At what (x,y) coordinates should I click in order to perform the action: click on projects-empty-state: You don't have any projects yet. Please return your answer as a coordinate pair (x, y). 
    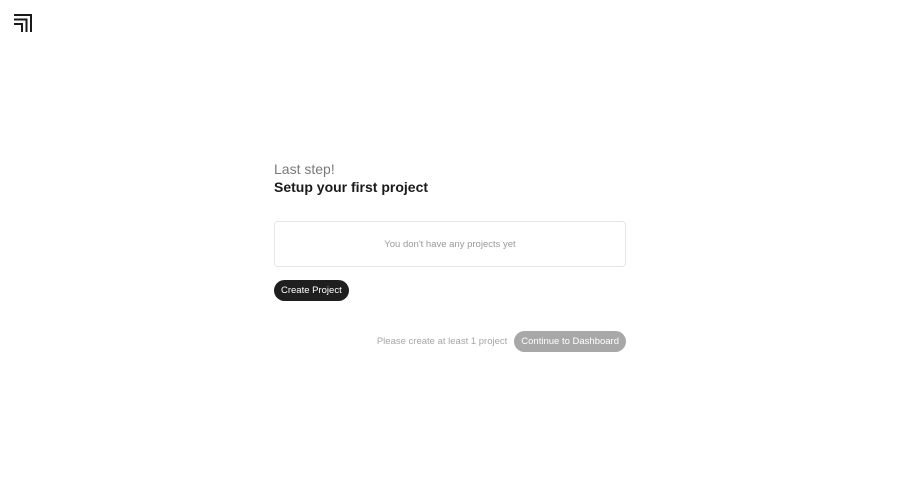
    Looking at the image, I should click on (450, 244).